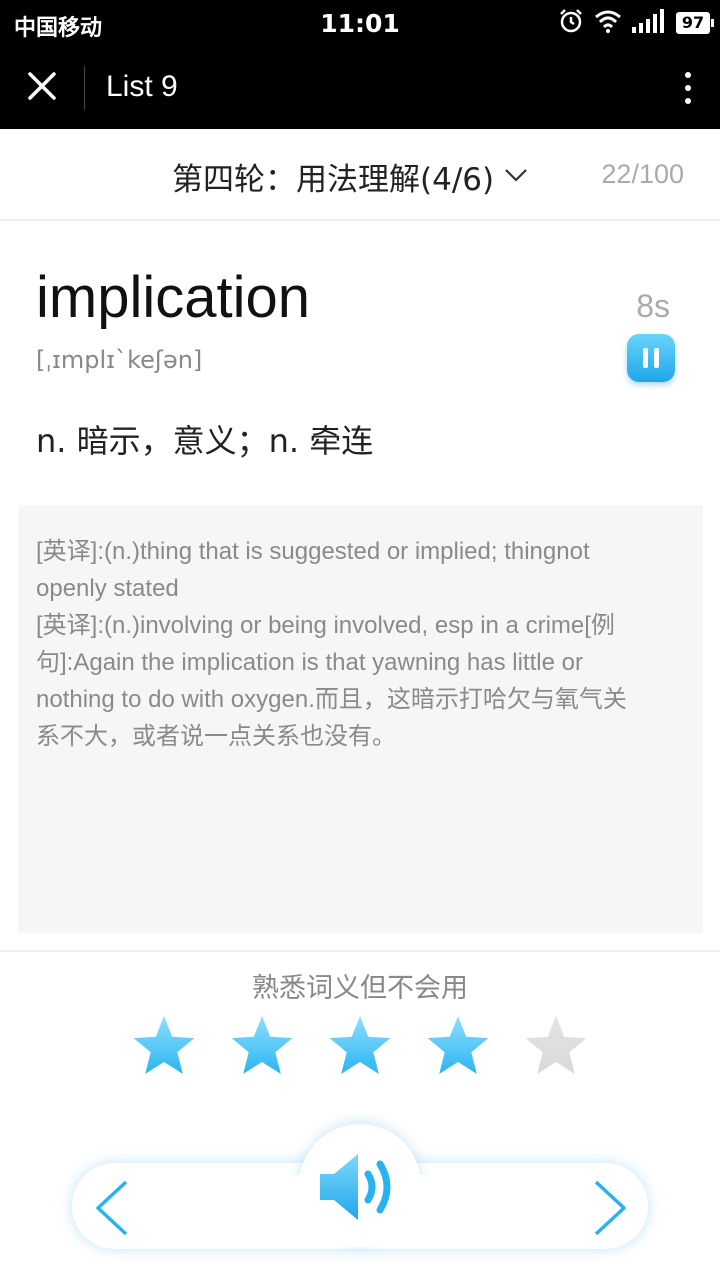  I want to click on speaker-icon, so click(362, 1189).